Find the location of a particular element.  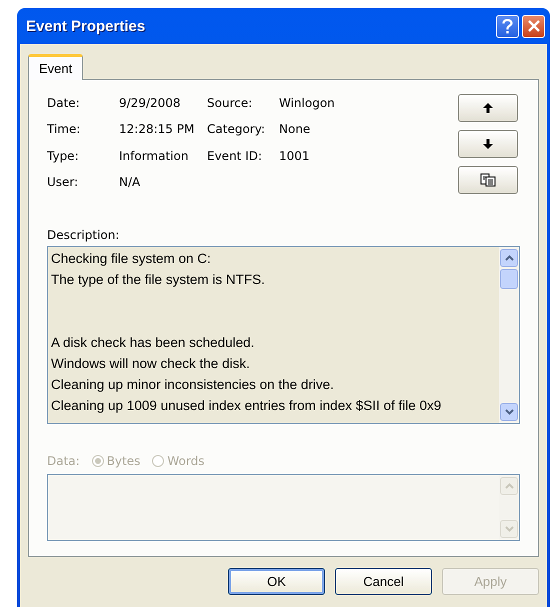

field-label: Source: is located at coordinates (230, 104).